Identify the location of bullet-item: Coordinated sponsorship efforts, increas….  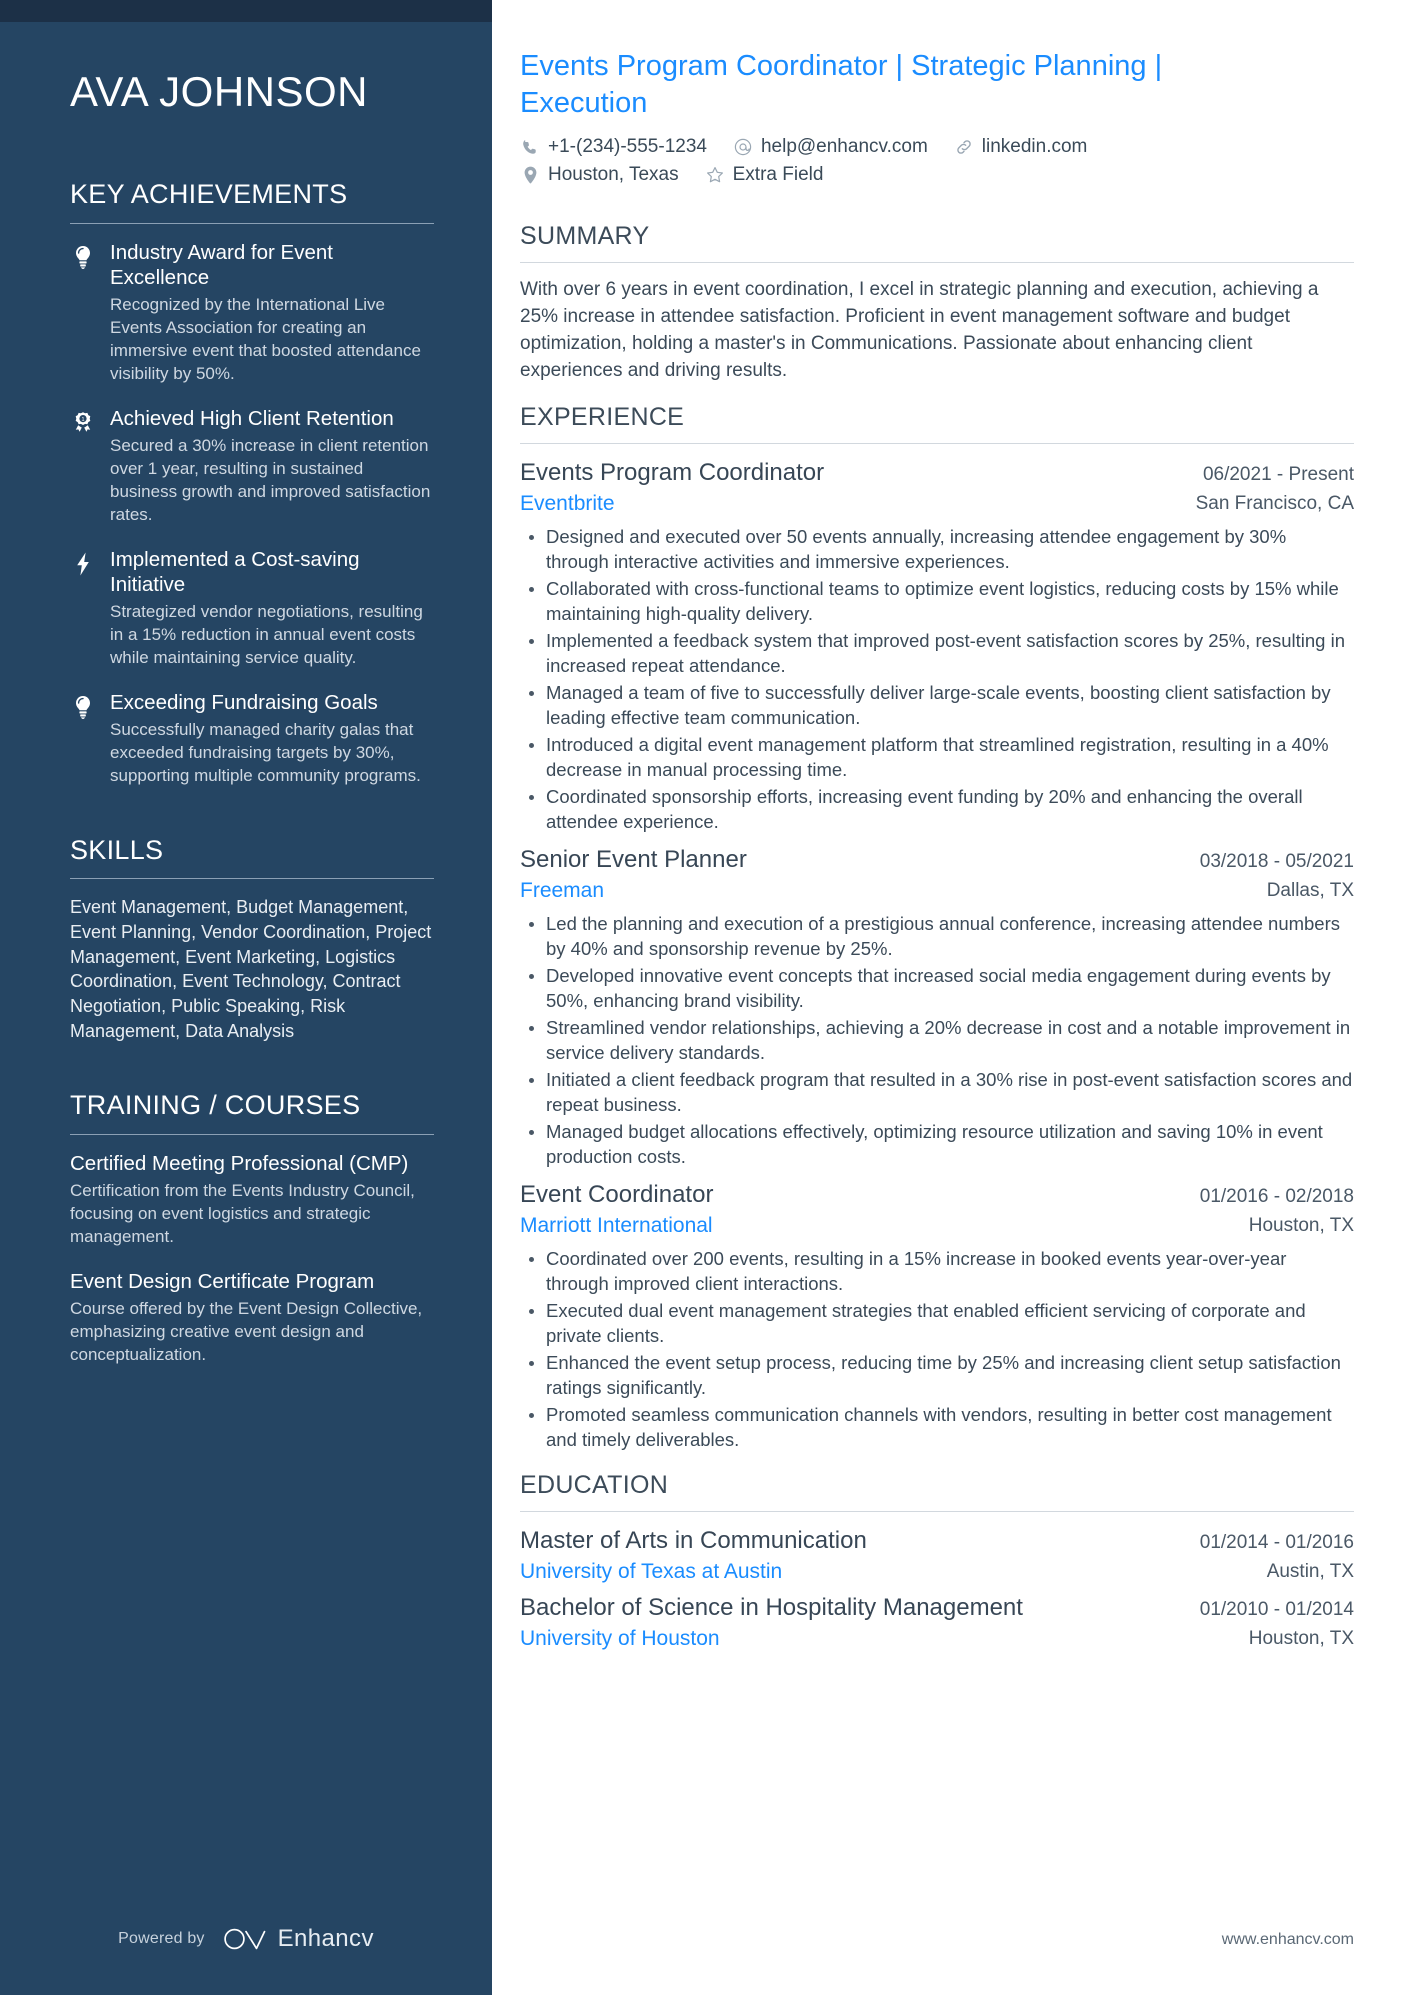
(937, 810).